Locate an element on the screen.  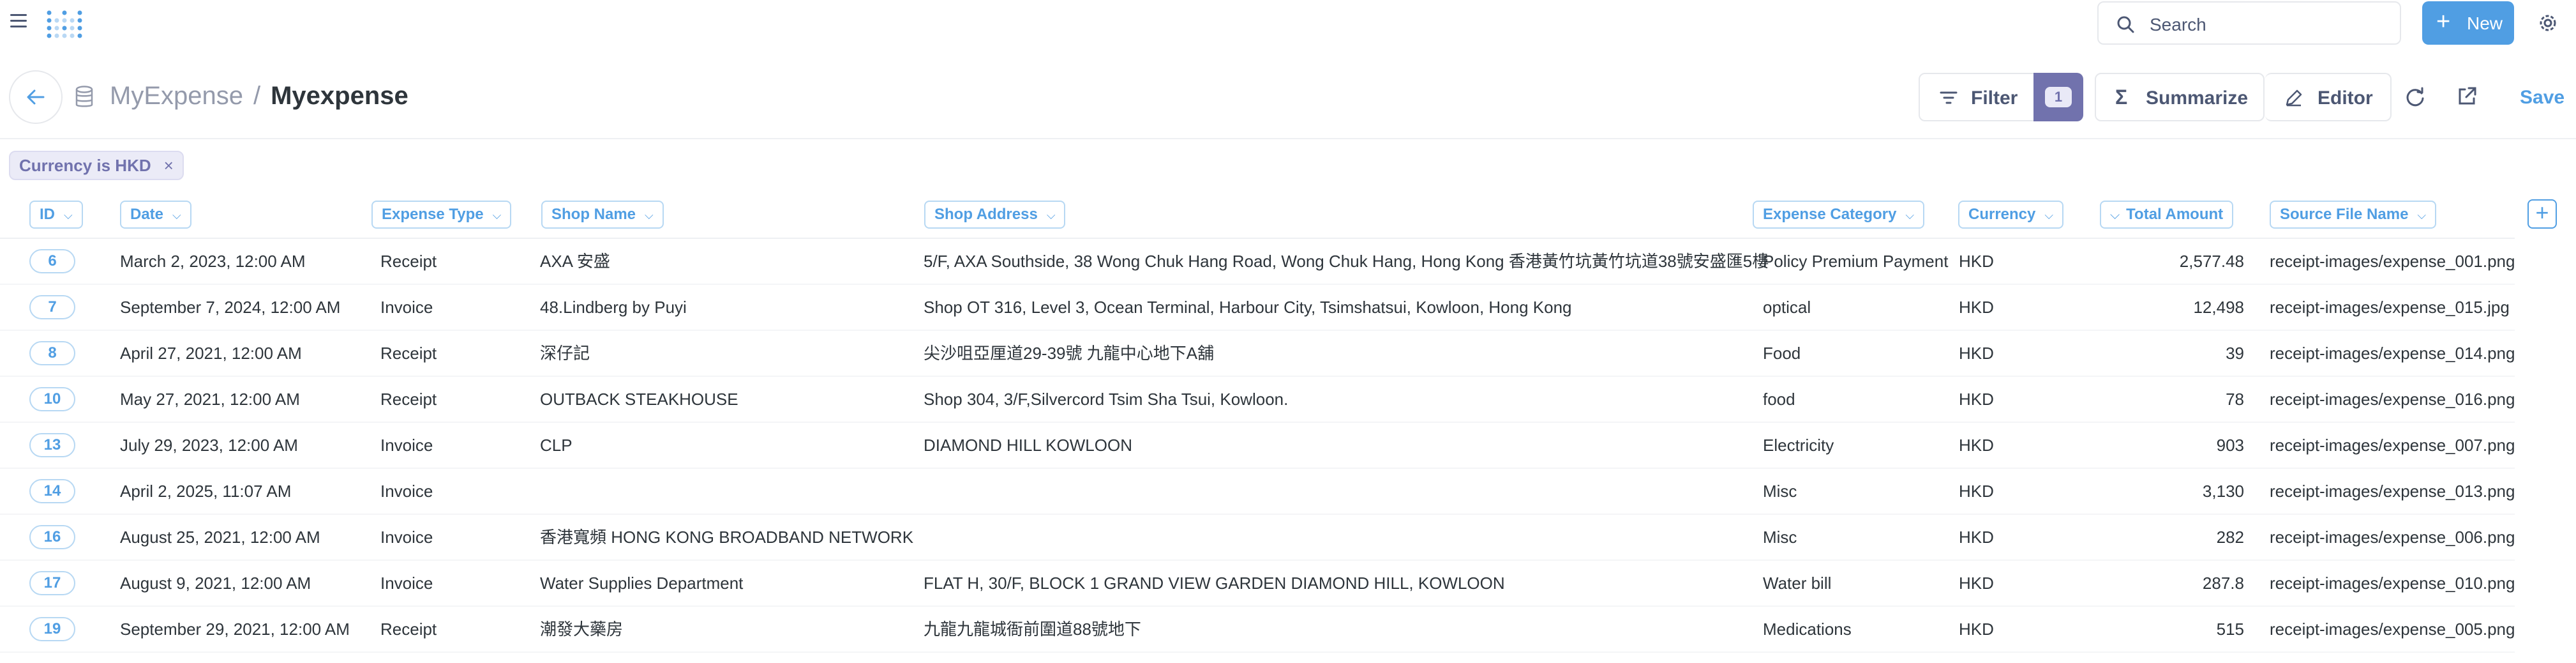
column-header-source-file: Source File Name ⌵ is located at coordinates (2353, 215).